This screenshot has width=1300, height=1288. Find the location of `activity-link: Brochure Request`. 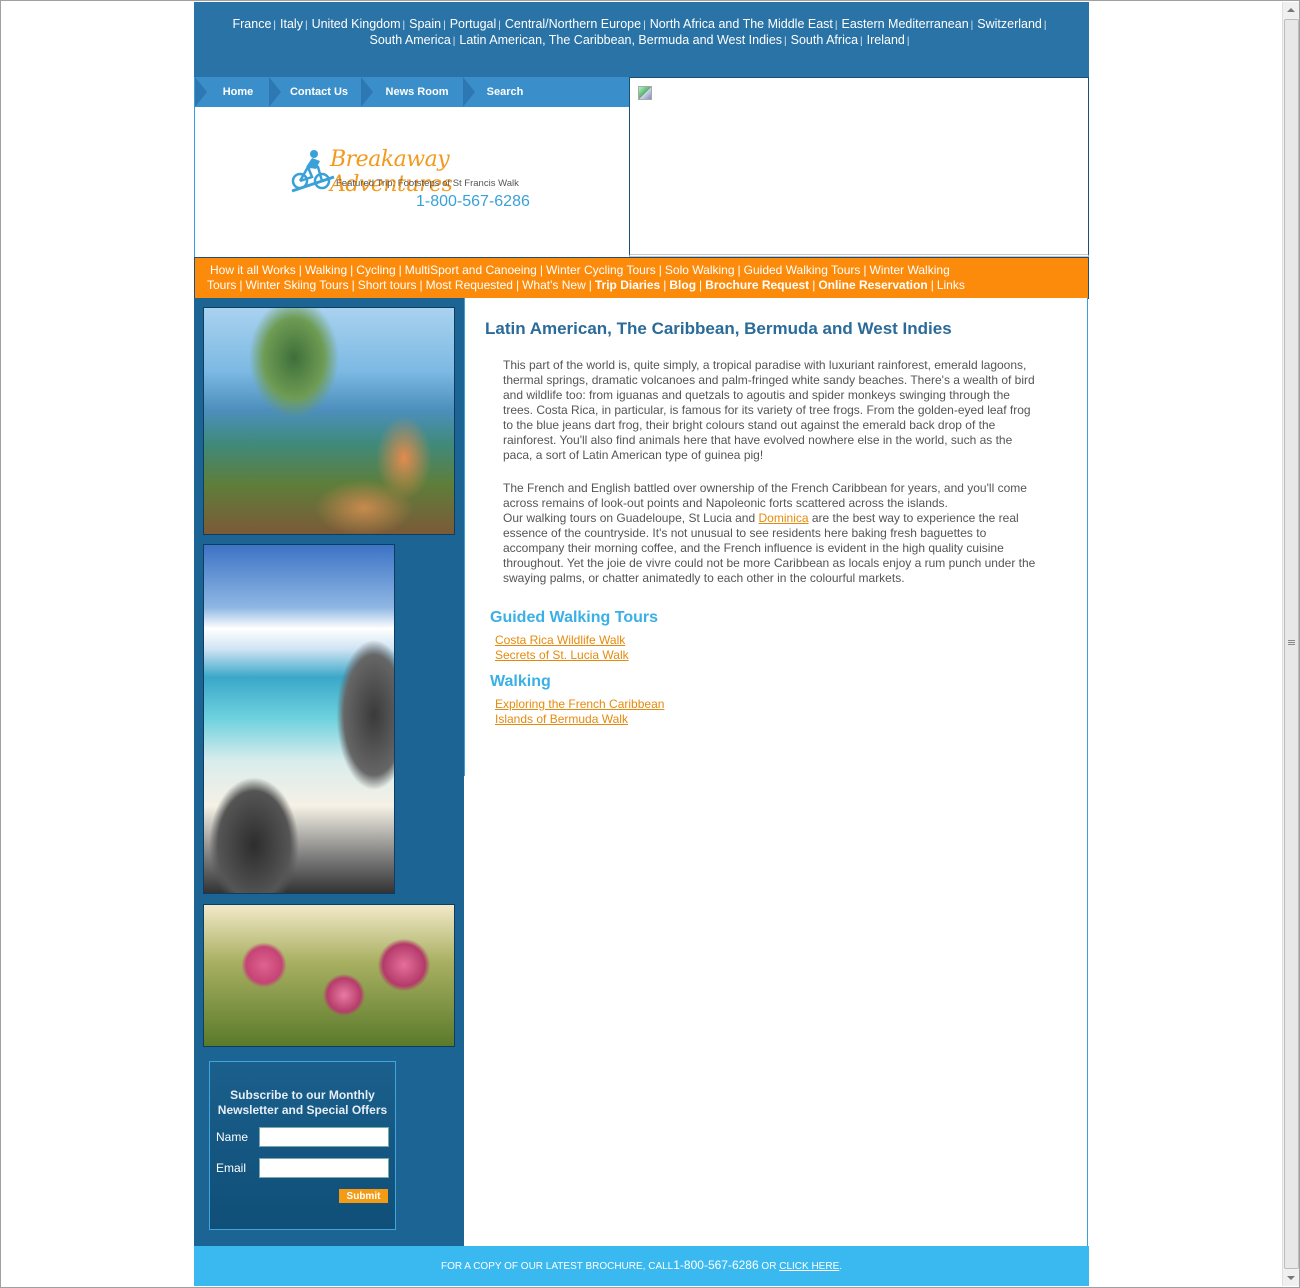

activity-link: Brochure Request is located at coordinates (757, 285).